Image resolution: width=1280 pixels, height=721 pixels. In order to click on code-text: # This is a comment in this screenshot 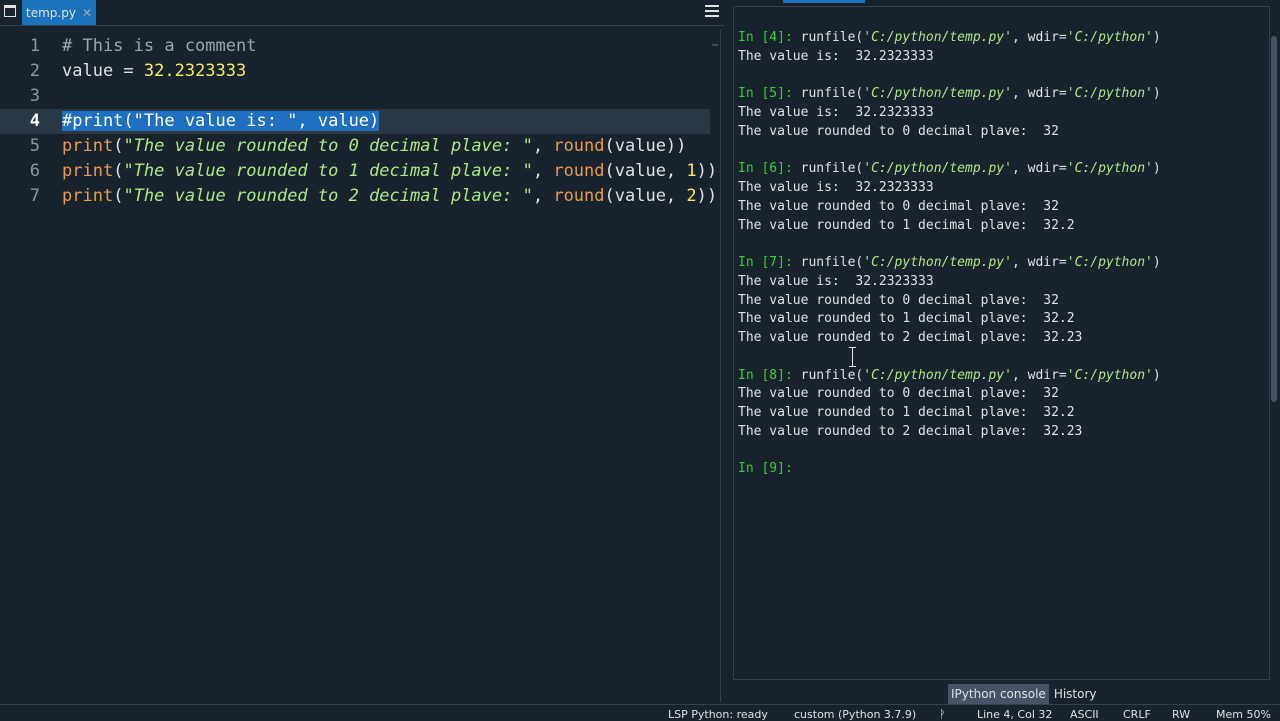, I will do `click(159, 46)`.